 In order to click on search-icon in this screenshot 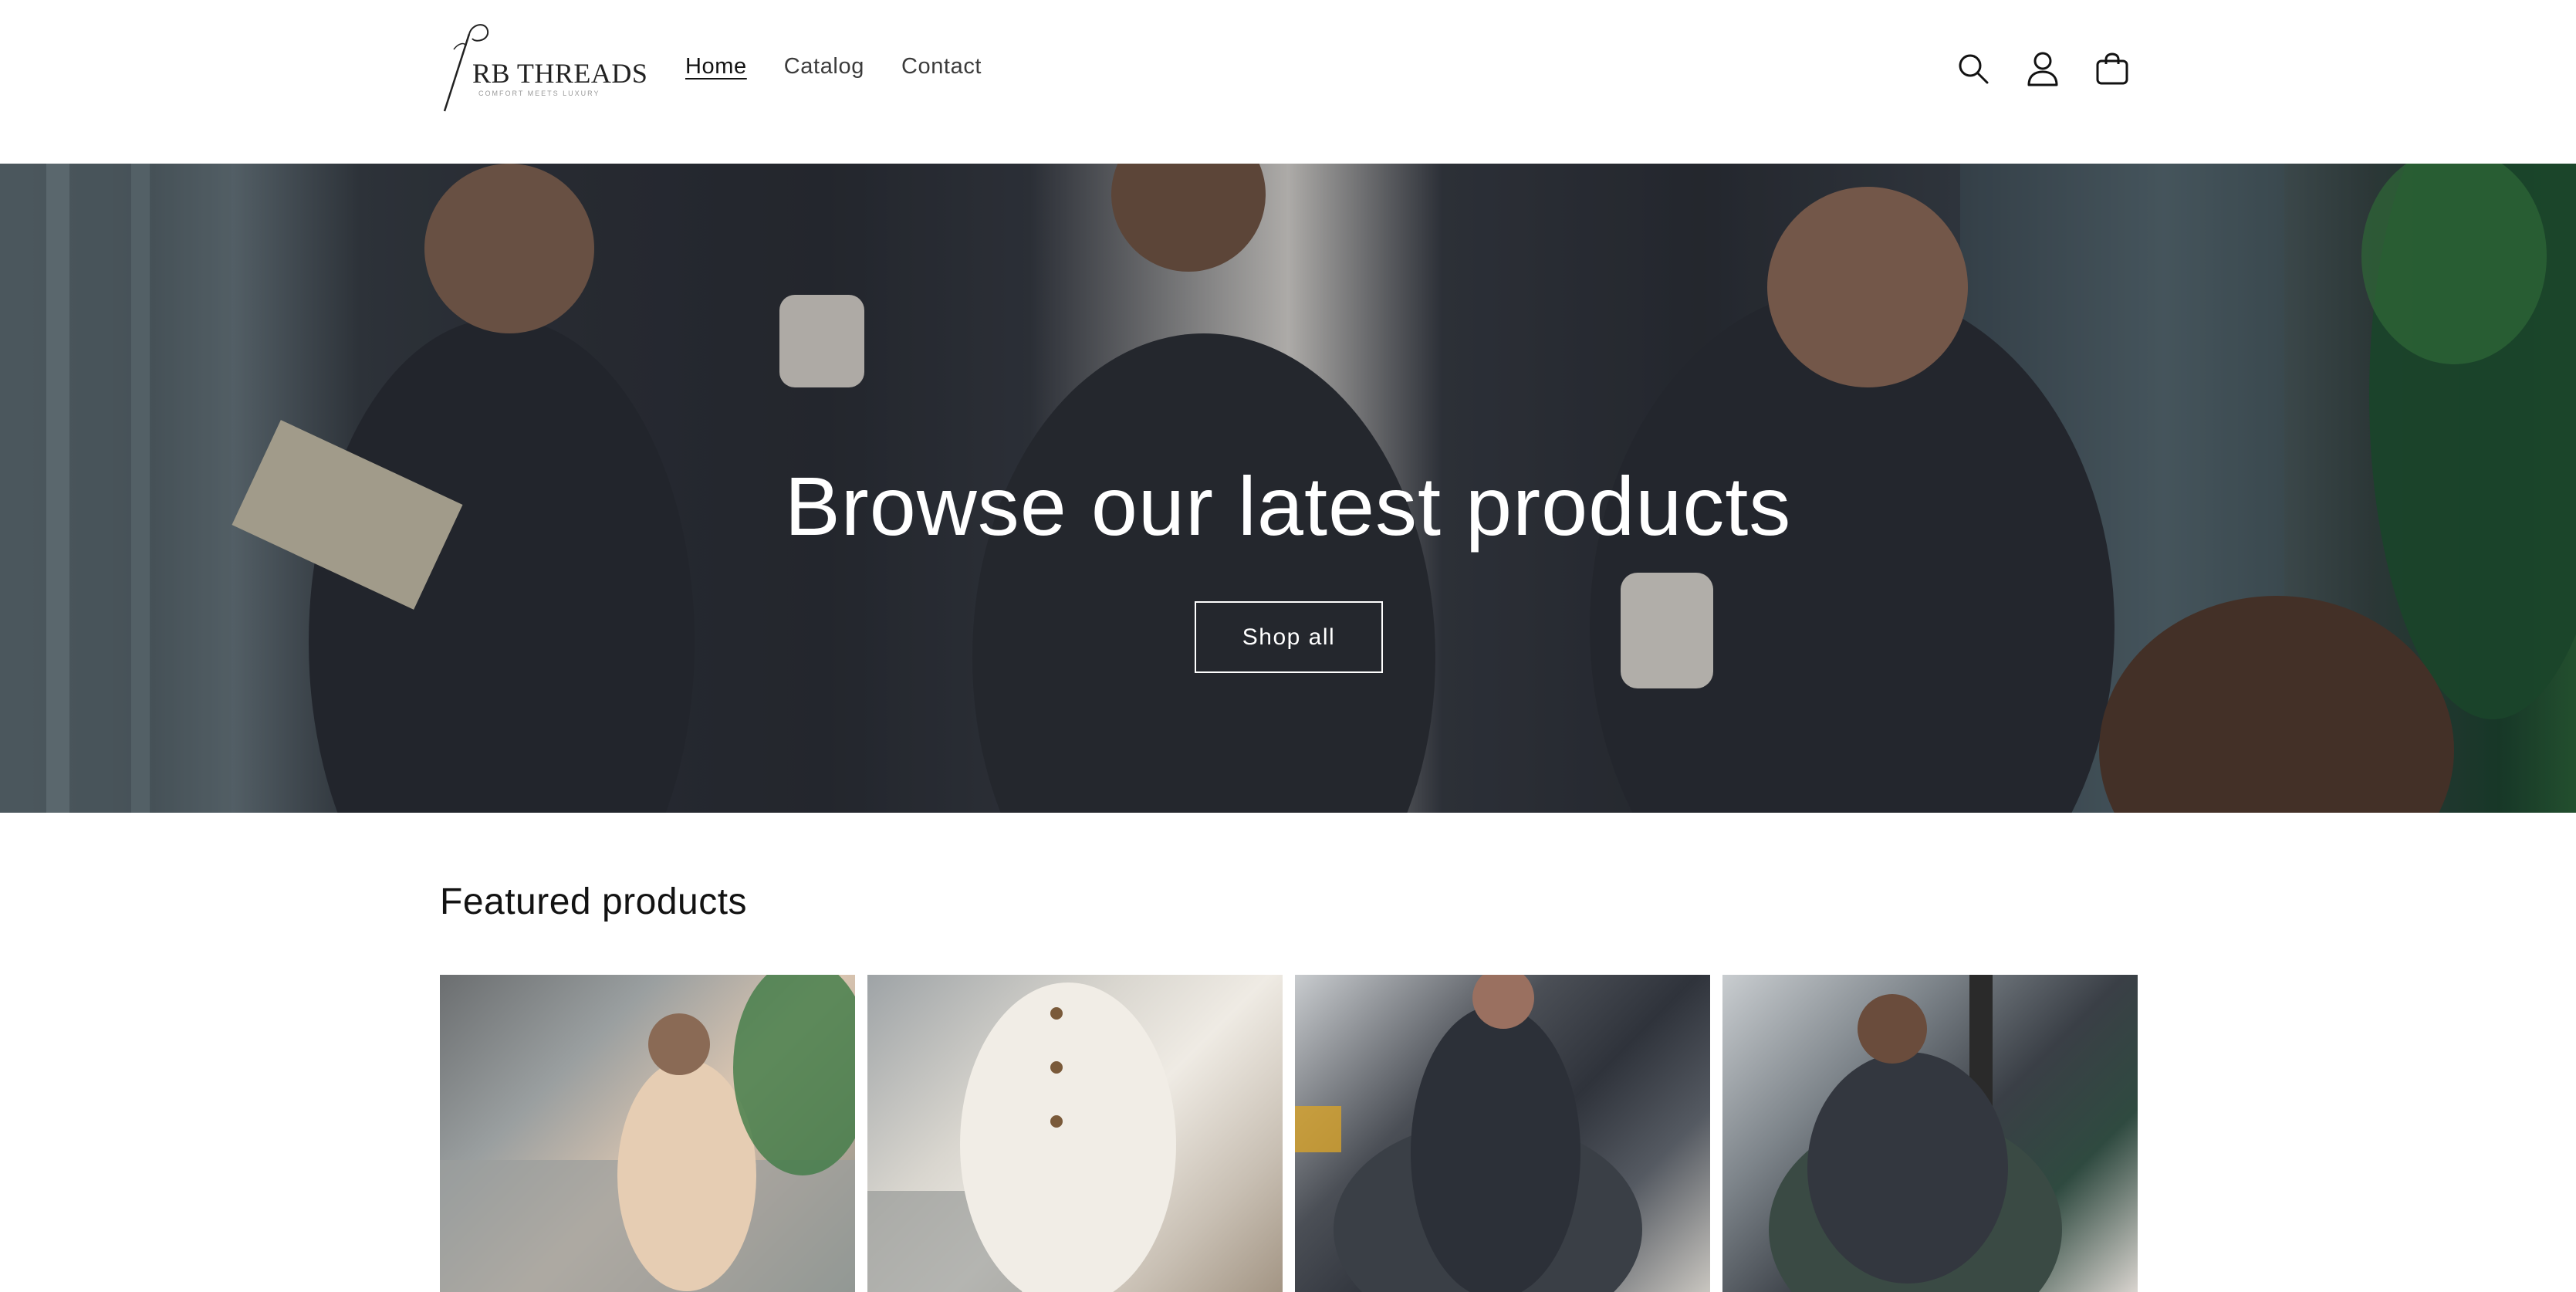, I will do `click(1974, 69)`.